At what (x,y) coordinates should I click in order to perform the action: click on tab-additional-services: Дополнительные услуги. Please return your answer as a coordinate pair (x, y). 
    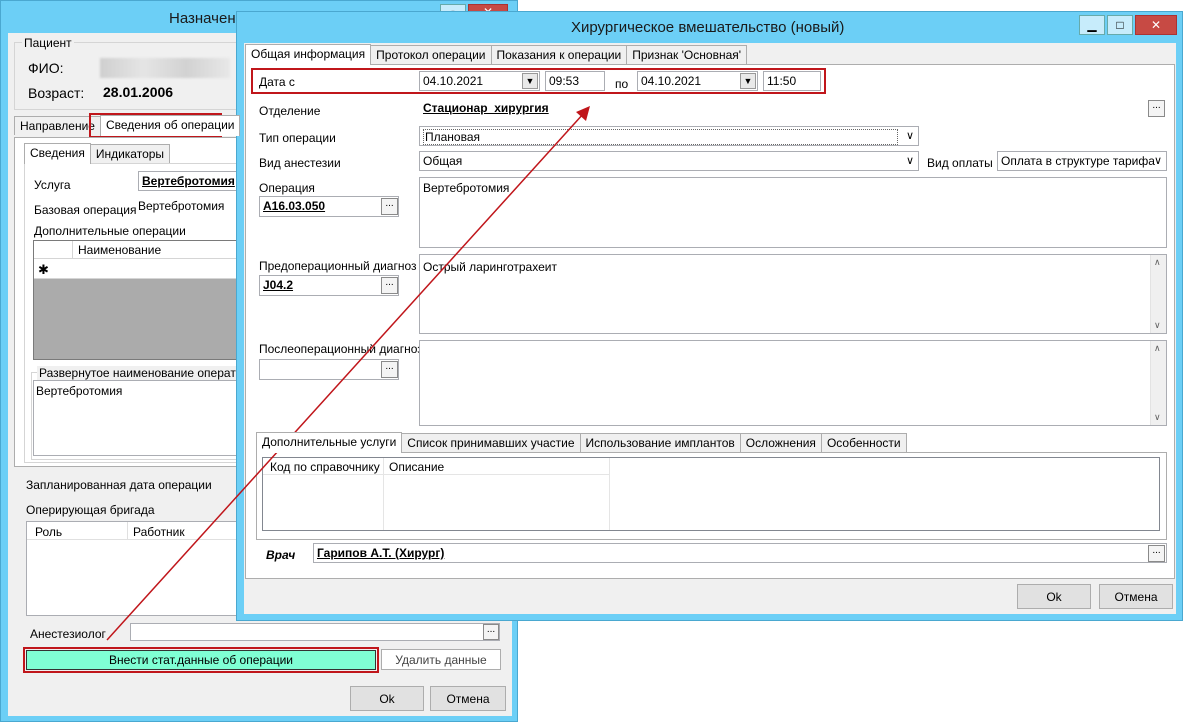
    Looking at the image, I should click on (329, 442).